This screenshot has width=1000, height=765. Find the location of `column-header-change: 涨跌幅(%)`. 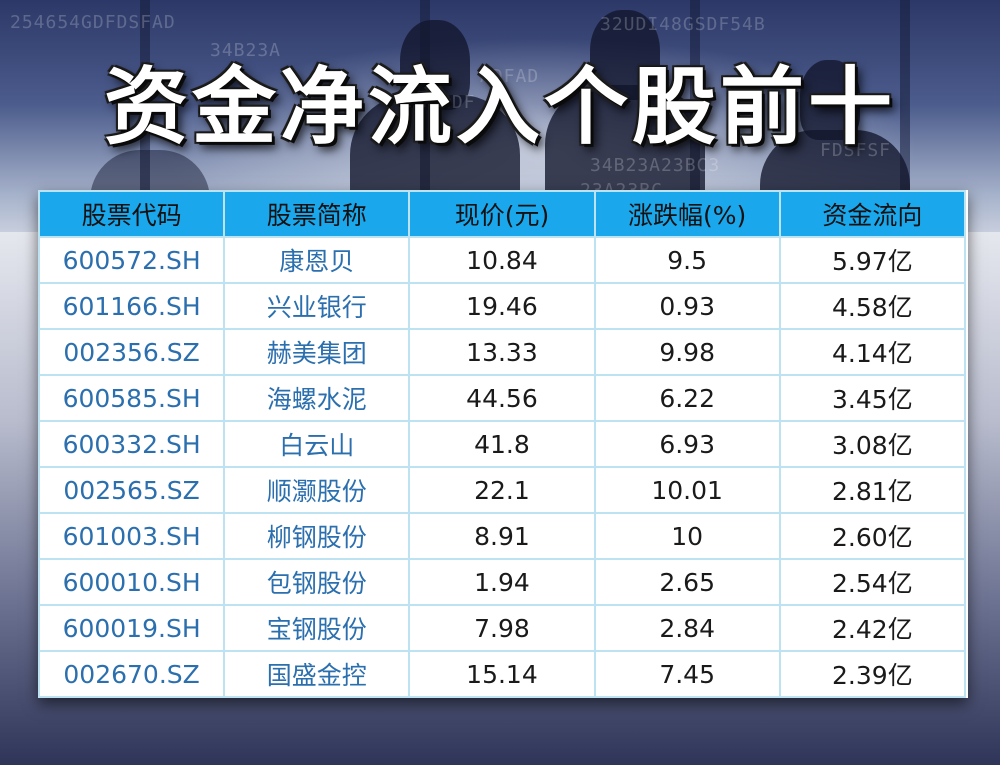

column-header-change: 涨跌幅(%) is located at coordinates (687, 214).